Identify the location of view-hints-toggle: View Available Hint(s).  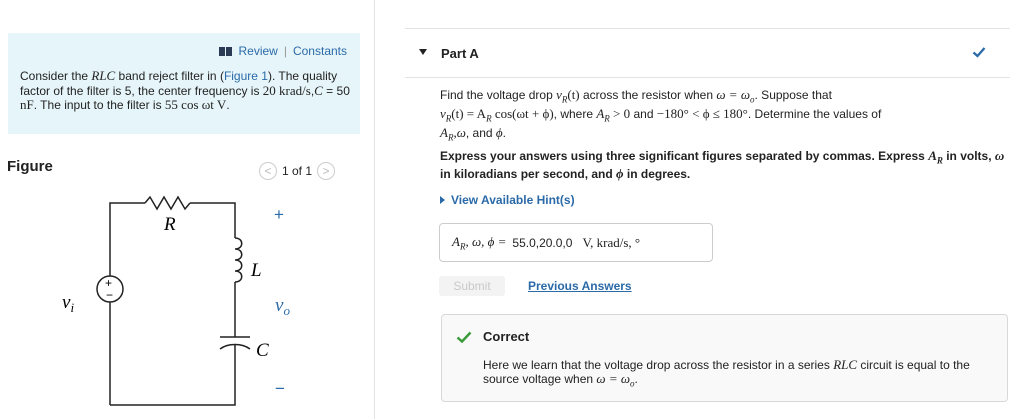
(507, 200).